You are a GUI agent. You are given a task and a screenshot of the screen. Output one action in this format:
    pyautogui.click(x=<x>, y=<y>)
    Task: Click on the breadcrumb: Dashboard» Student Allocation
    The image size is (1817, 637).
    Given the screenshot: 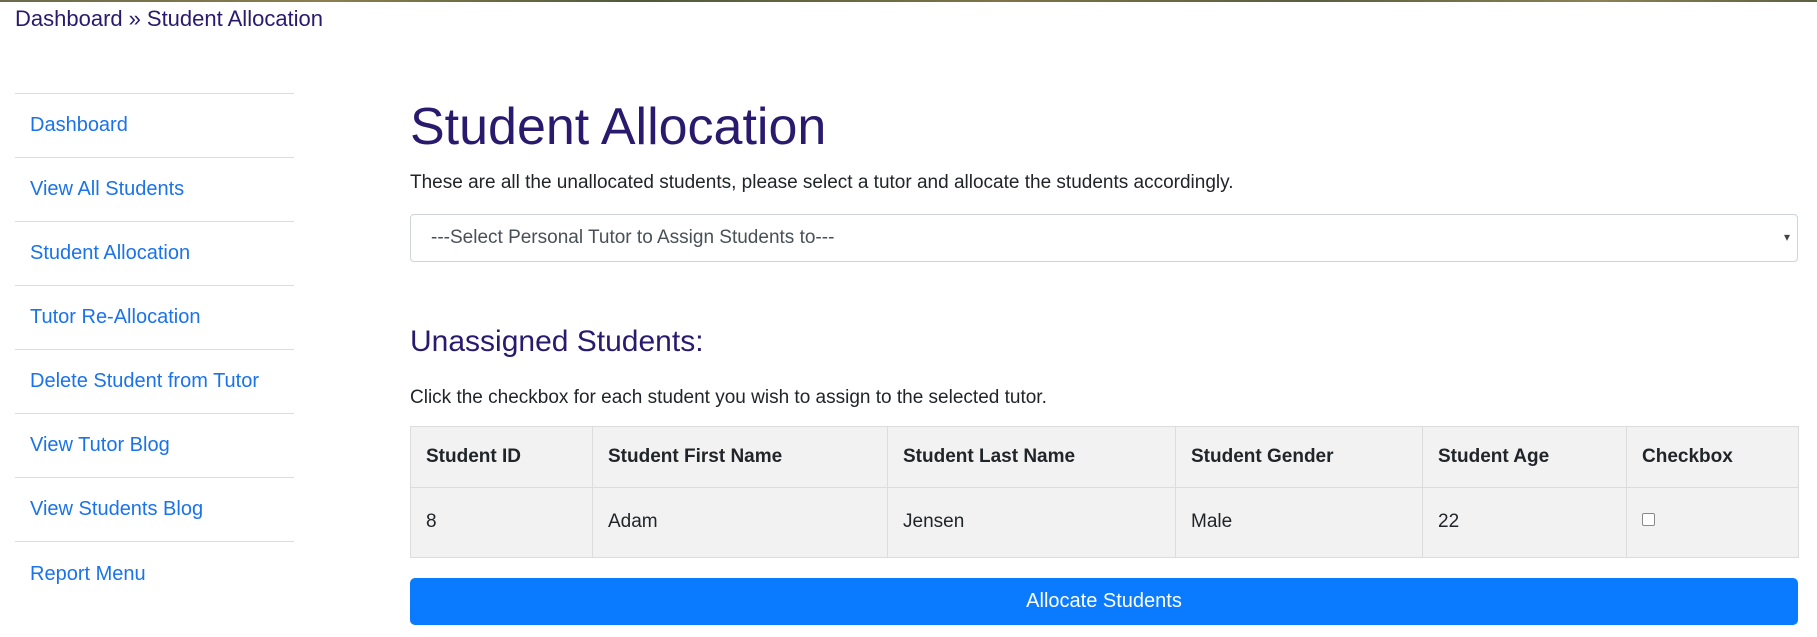 What is the action you would take?
    pyautogui.click(x=169, y=19)
    